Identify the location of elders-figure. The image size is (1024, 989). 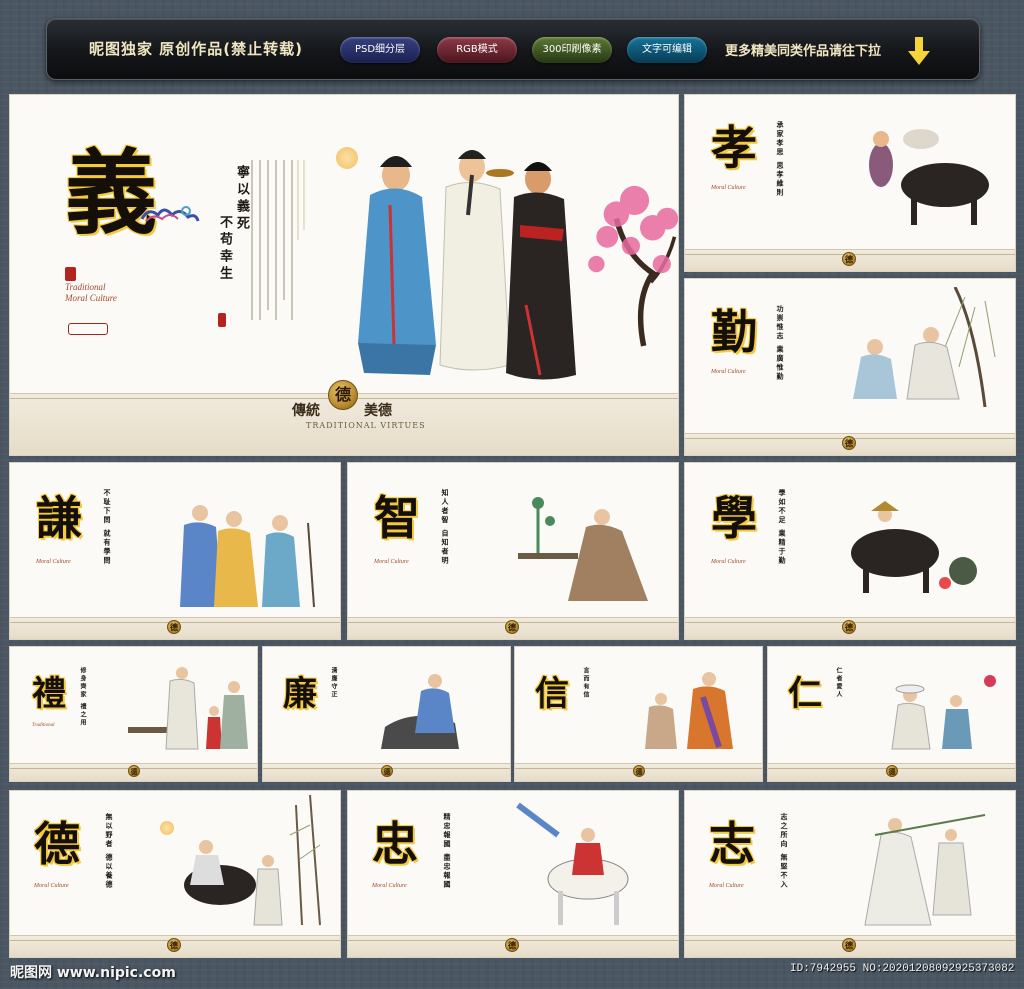
(247, 556).